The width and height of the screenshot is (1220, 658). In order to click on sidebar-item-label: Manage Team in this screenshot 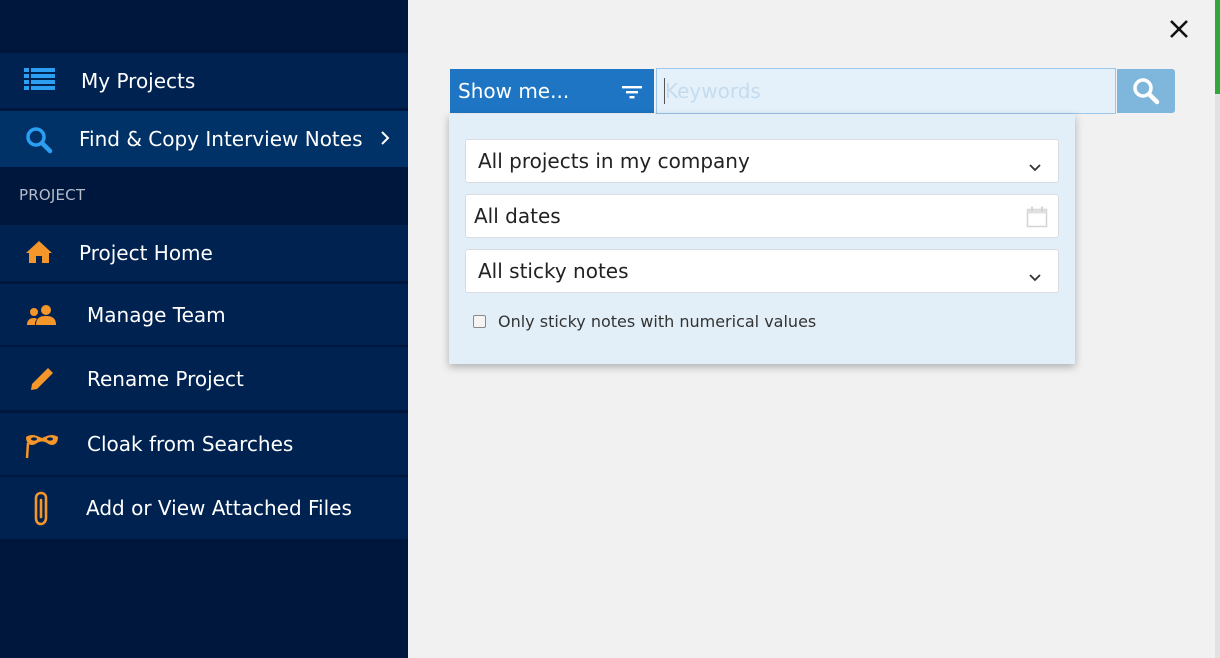, I will do `click(156, 314)`.